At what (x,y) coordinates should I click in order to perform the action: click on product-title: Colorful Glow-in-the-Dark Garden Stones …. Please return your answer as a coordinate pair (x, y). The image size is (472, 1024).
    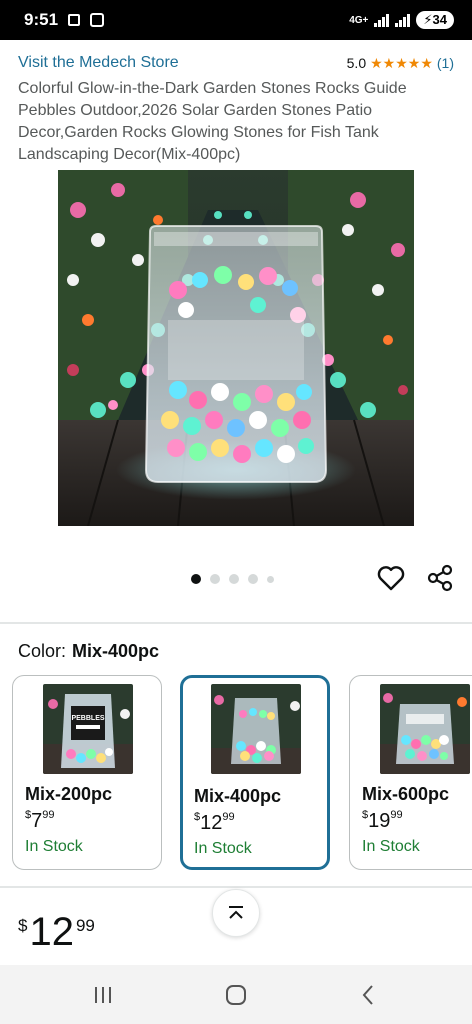
    Looking at the image, I should click on (212, 121).